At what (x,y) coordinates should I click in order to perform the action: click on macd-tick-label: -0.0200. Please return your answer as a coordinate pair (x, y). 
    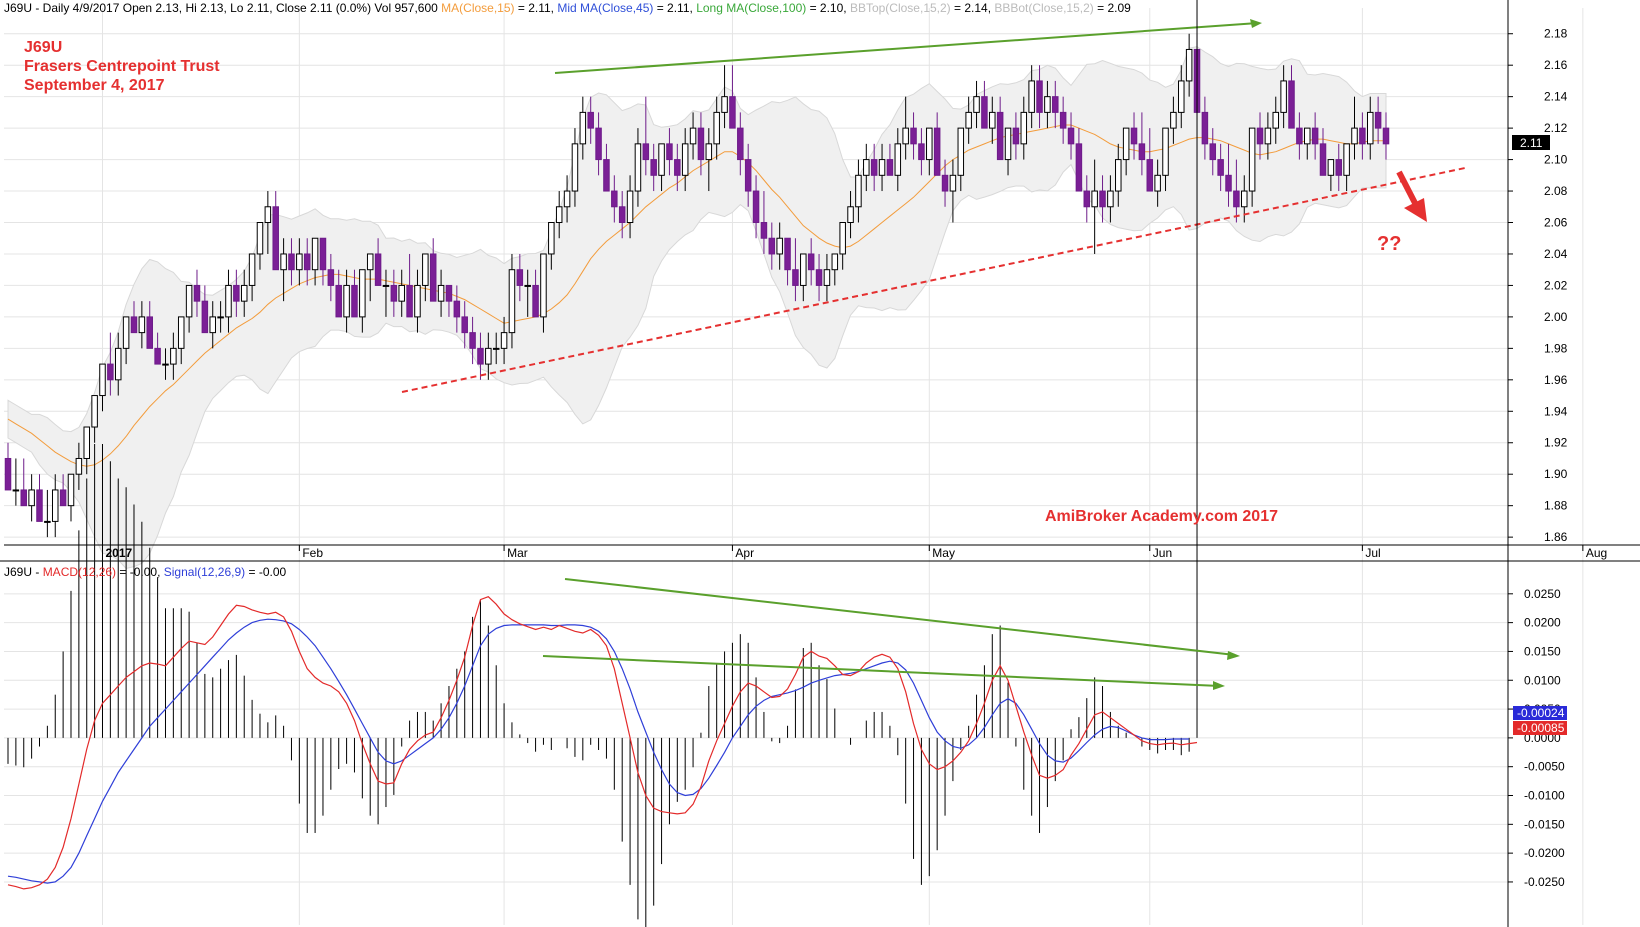
    Looking at the image, I should click on (1544, 853).